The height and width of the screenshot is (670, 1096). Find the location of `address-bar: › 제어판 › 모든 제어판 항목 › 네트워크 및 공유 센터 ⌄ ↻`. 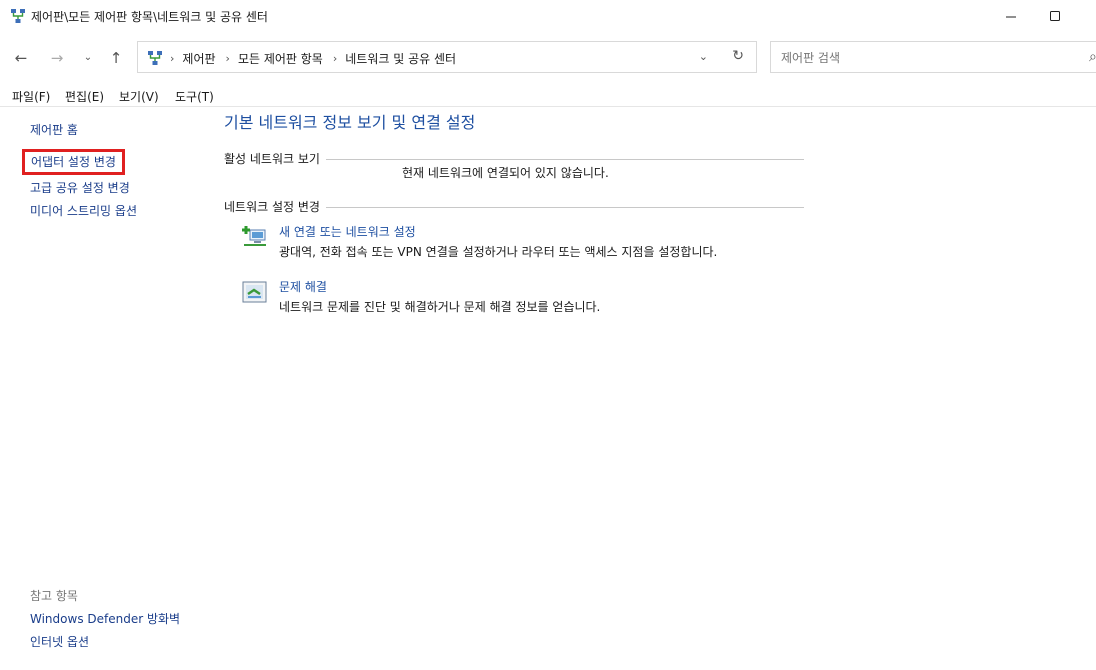

address-bar: › 제어판 › 모든 제어판 항목 › 네트워크 및 공유 센터 ⌄ ↻ is located at coordinates (447, 57).